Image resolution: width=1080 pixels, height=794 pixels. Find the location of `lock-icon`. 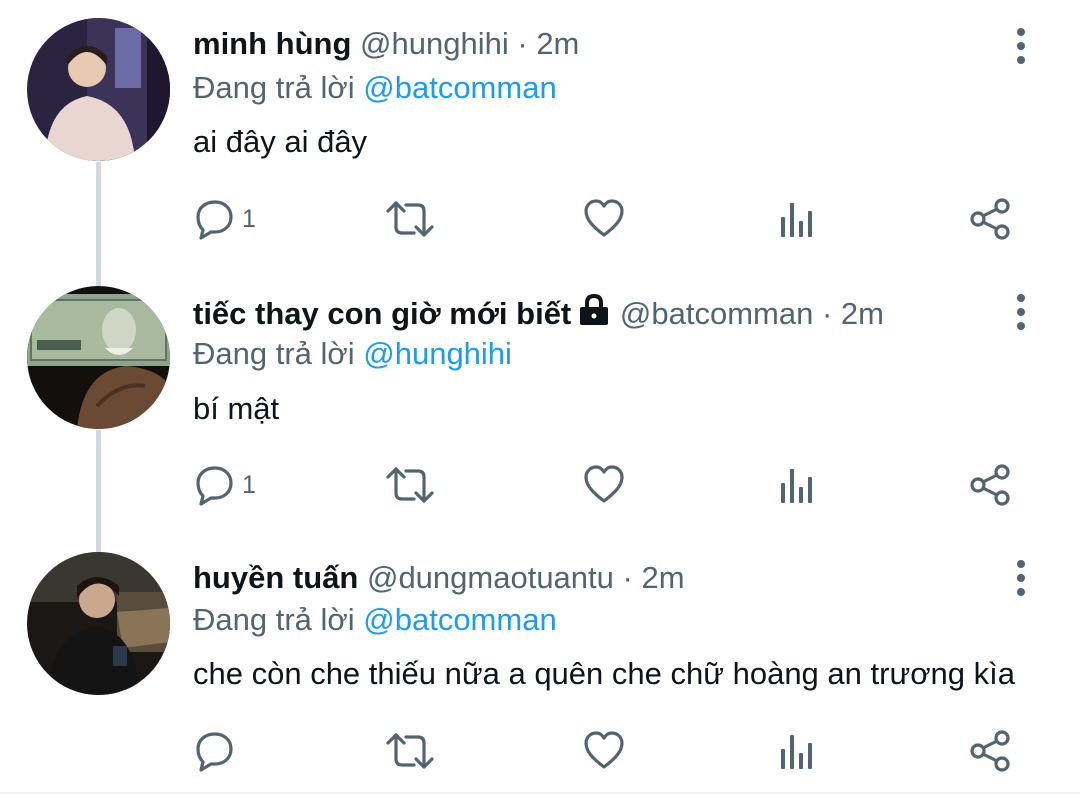

lock-icon is located at coordinates (594, 309).